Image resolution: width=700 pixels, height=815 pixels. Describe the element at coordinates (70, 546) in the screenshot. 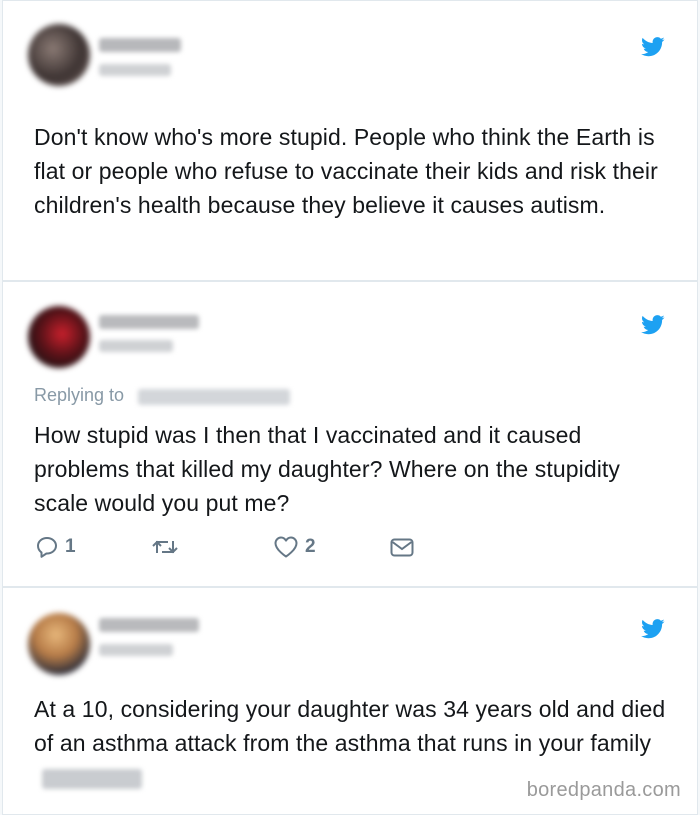

I see `reply-count: 1` at that location.